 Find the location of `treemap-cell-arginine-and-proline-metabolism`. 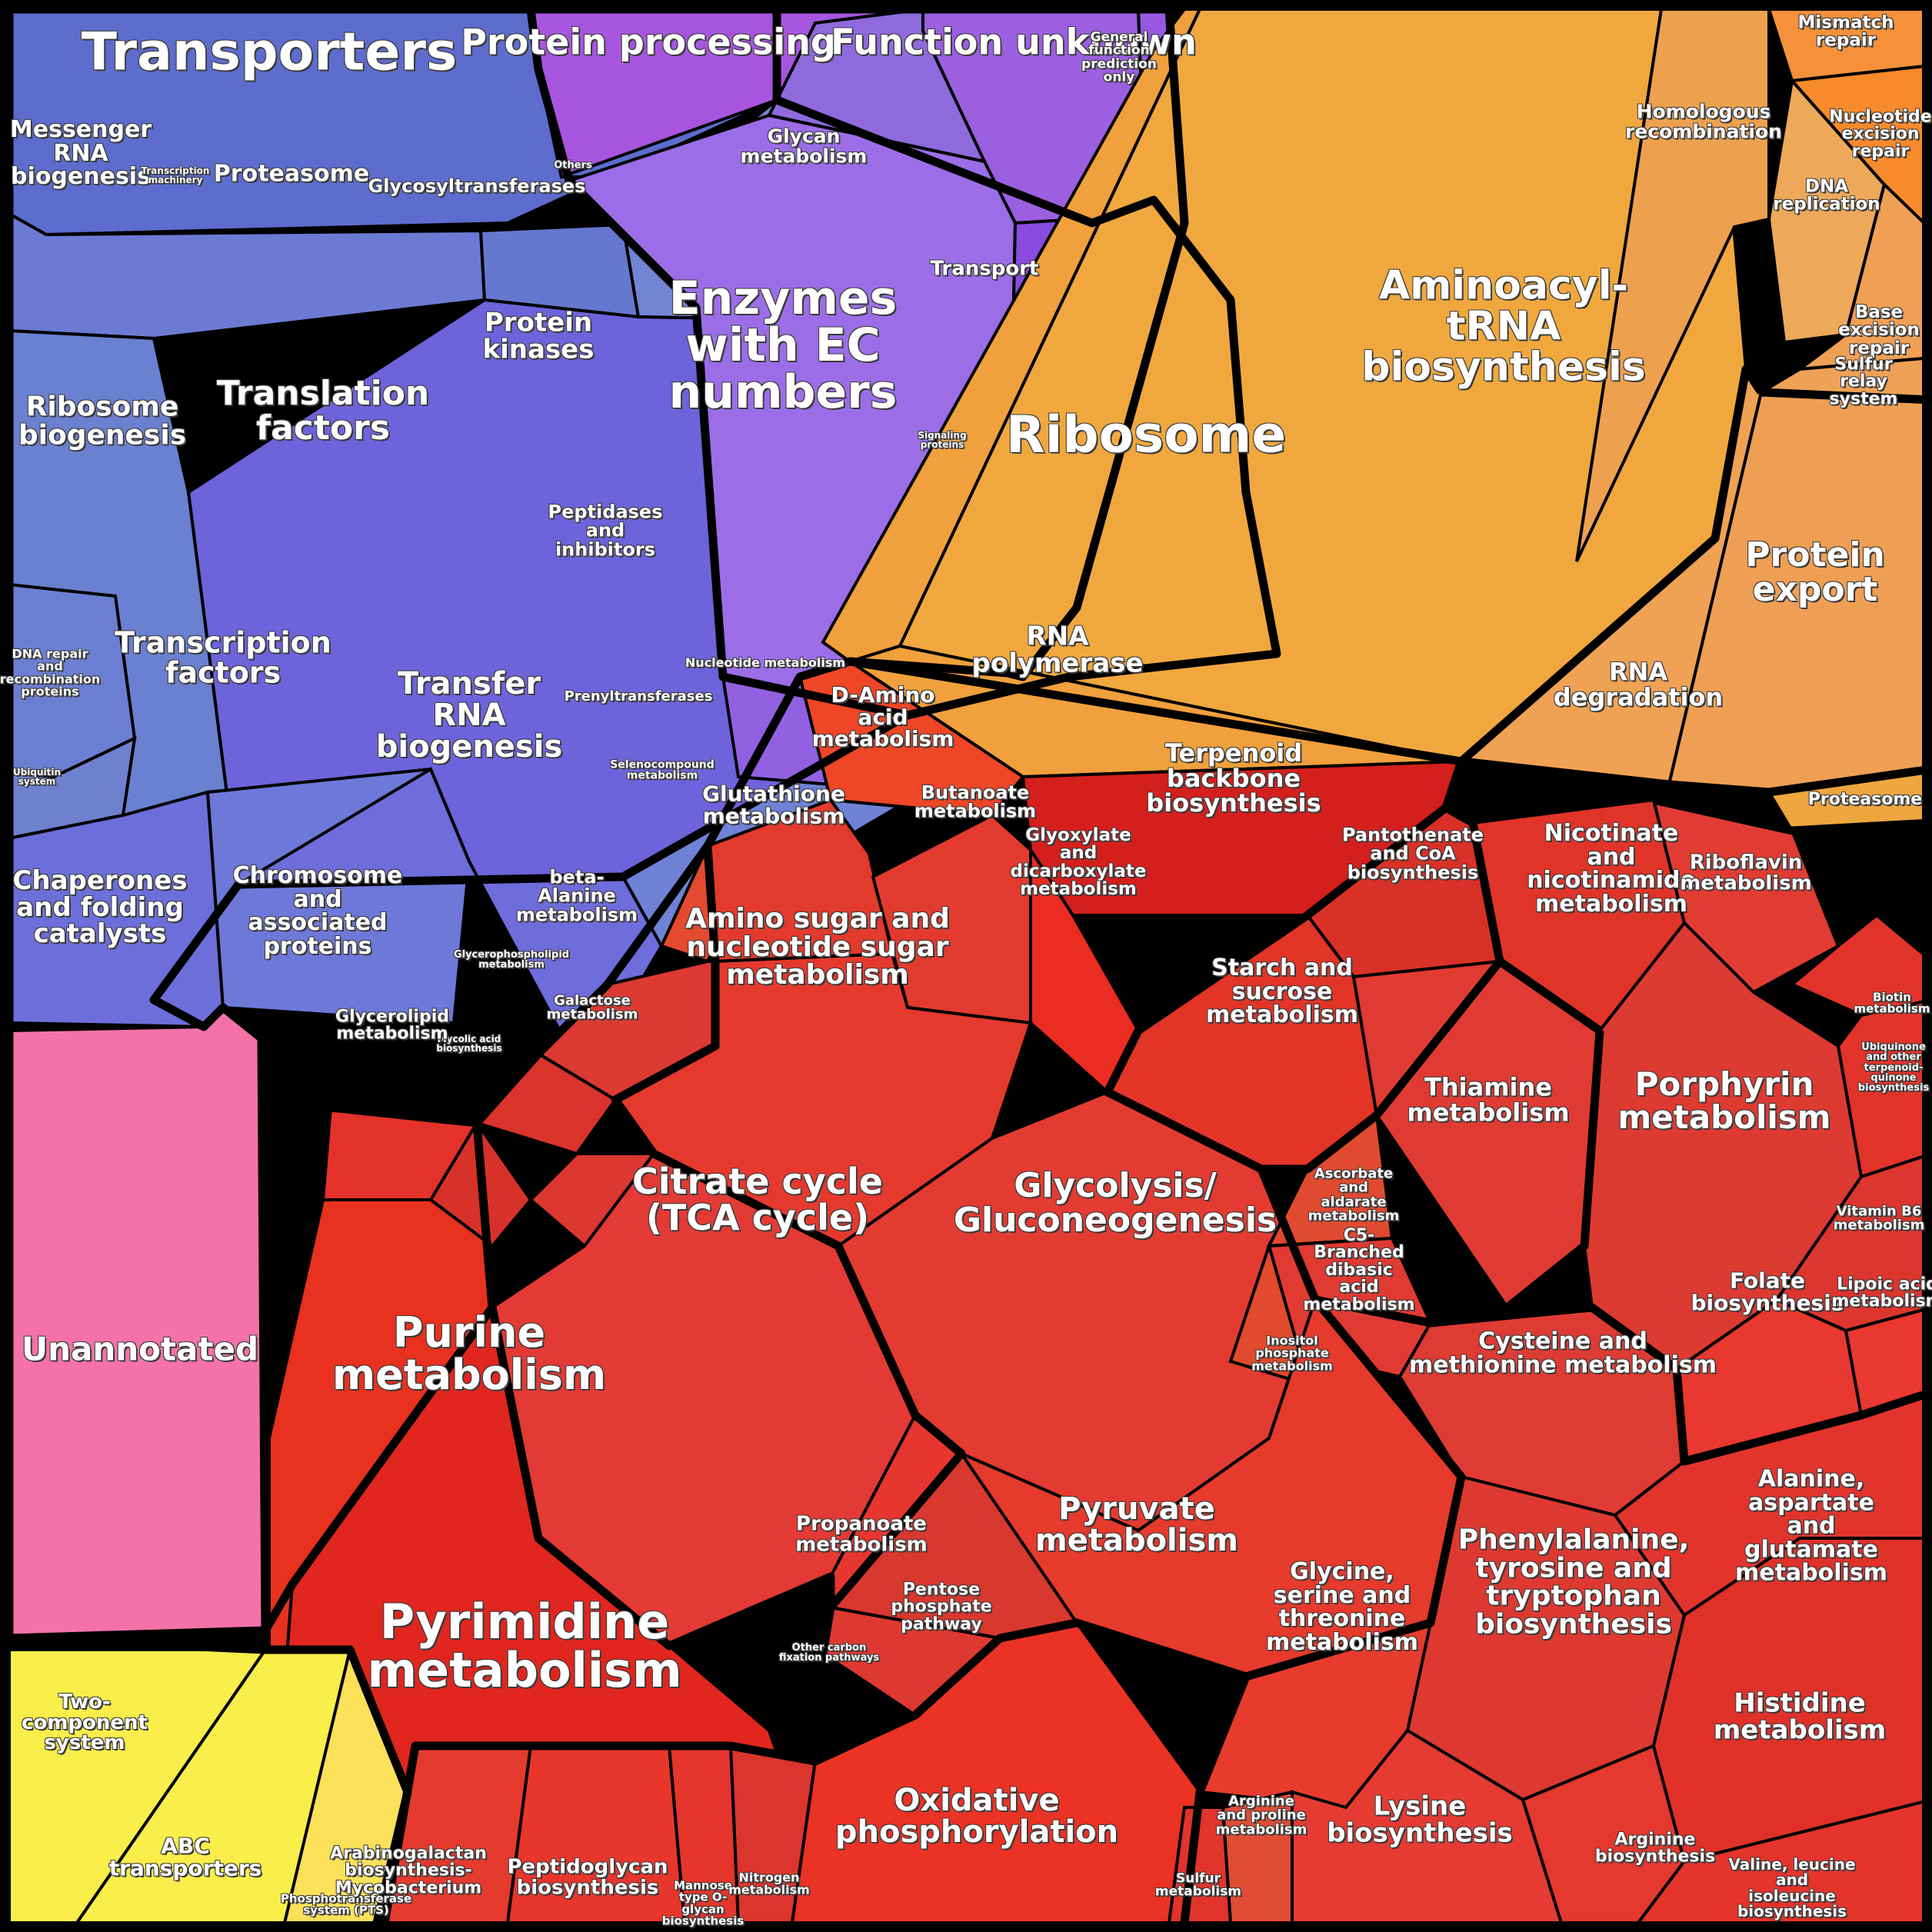

treemap-cell-arginine-and-proline-metabolism is located at coordinates (1257, 1857).